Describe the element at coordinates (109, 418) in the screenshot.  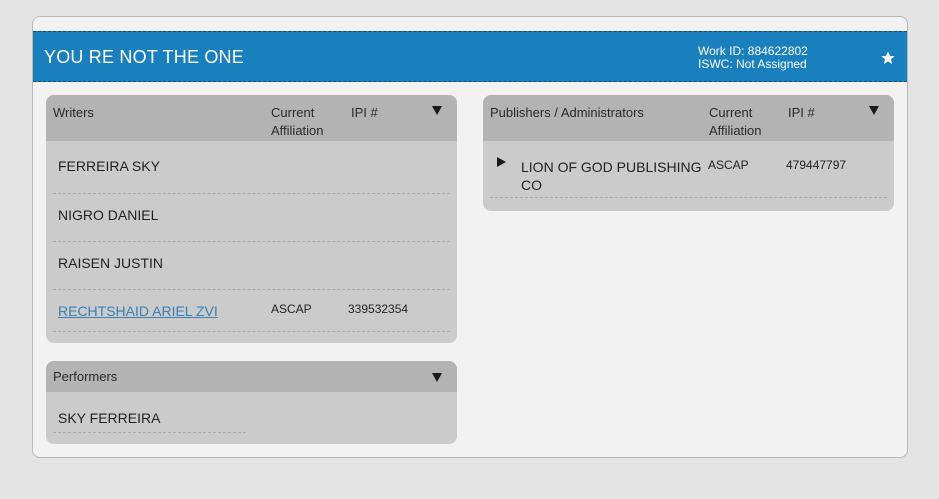
I see `performer-name: SKY FERREIRA` at that location.